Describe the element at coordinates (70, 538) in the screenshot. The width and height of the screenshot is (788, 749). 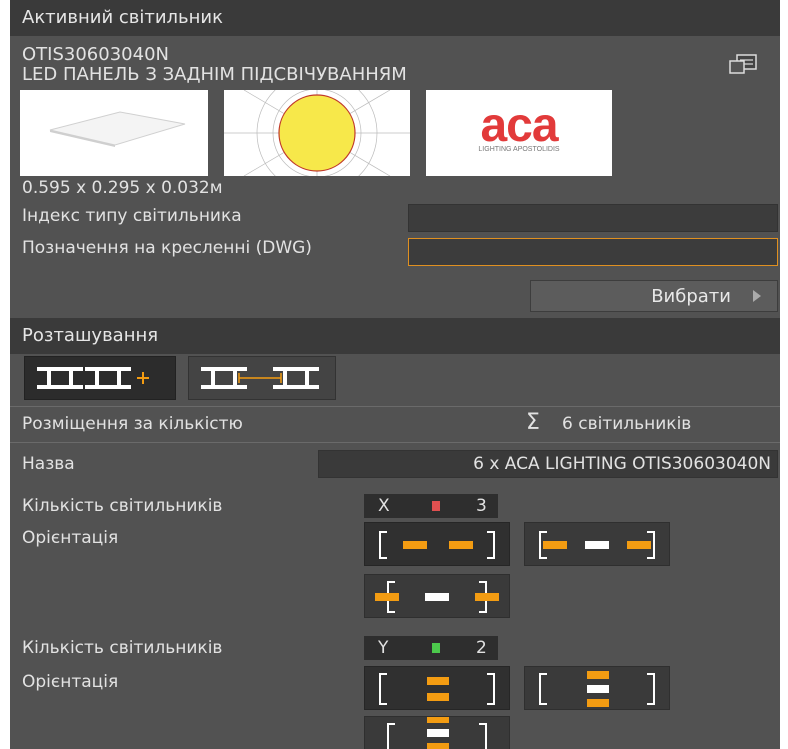
I see `orientation-x-label: Орієнтація` at that location.